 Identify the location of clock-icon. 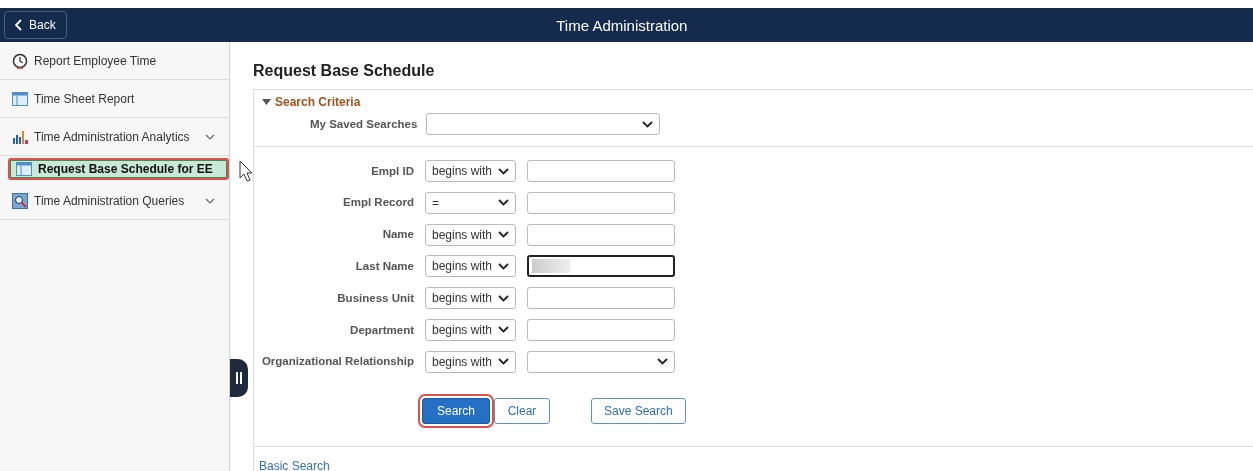
(20, 60).